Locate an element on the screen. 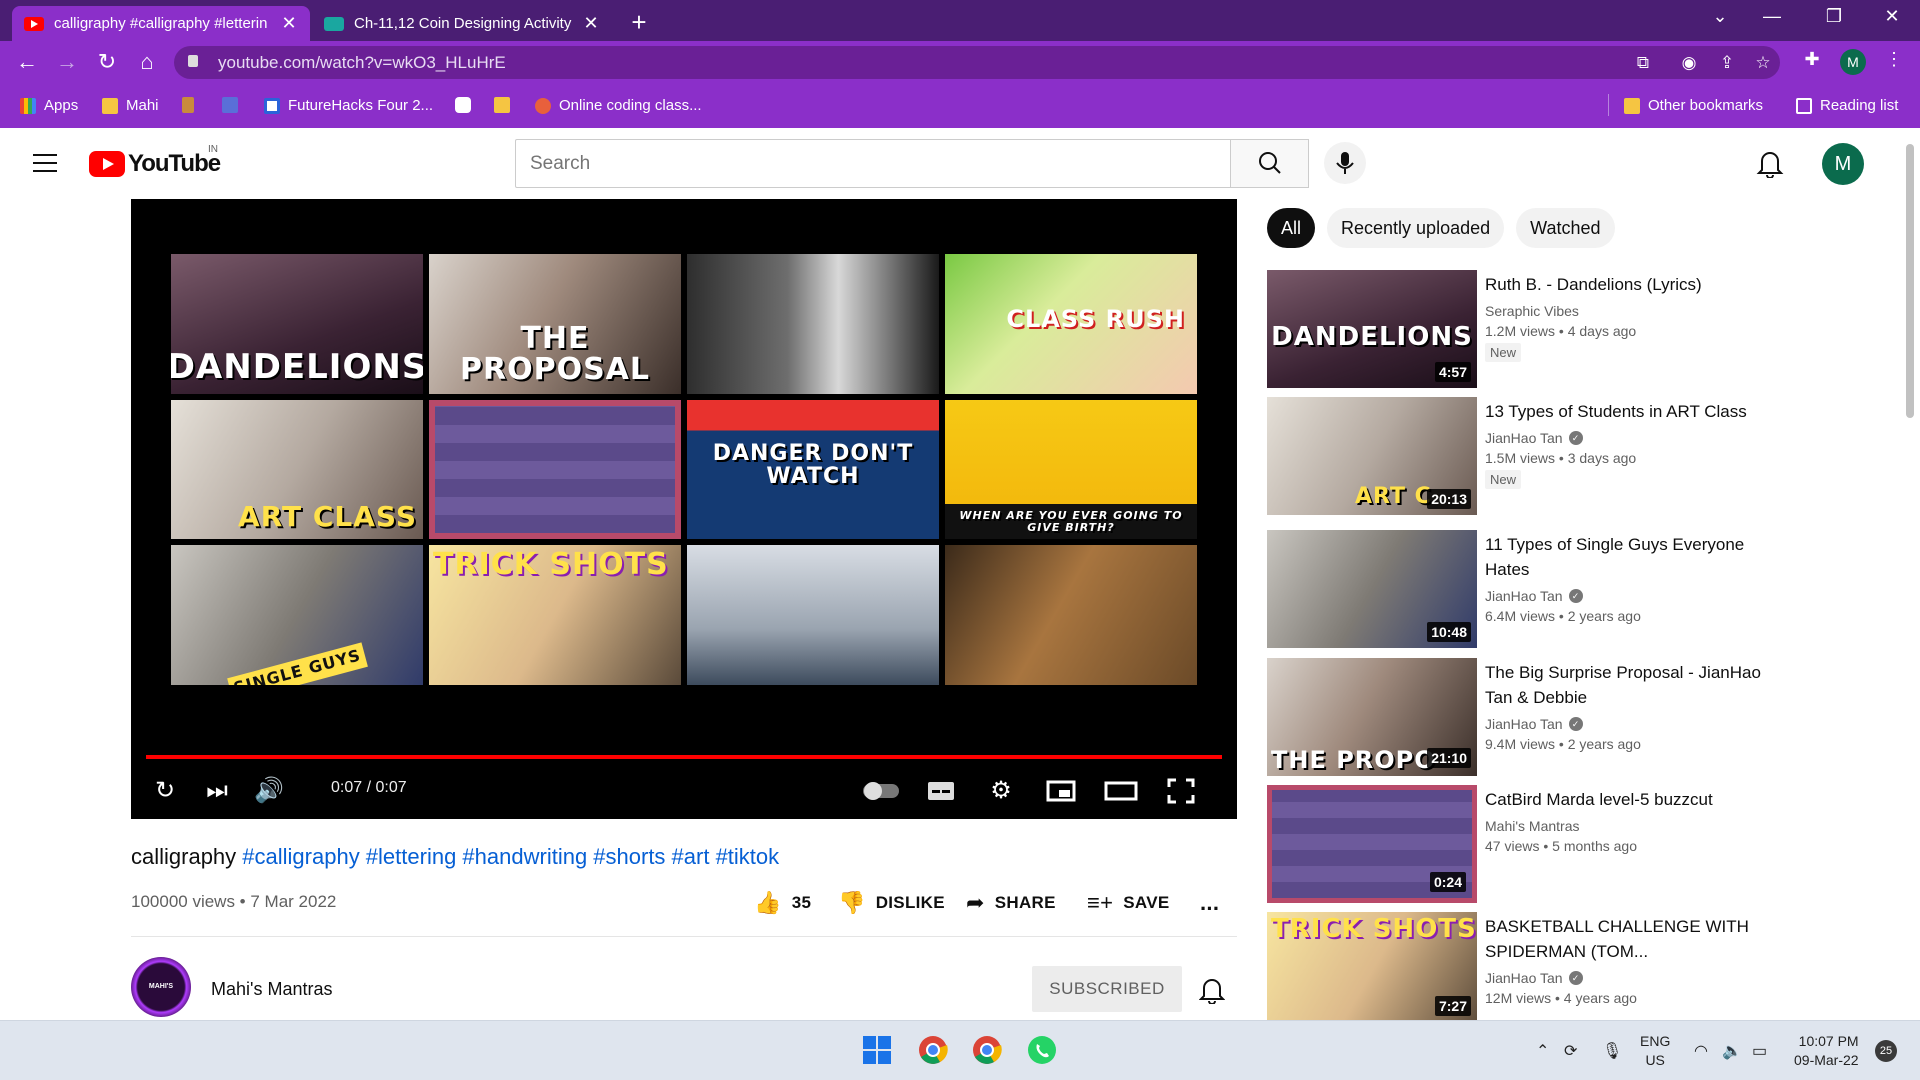 This screenshot has width=1920, height=1080. battery-icon: ▭ is located at coordinates (1759, 1051).